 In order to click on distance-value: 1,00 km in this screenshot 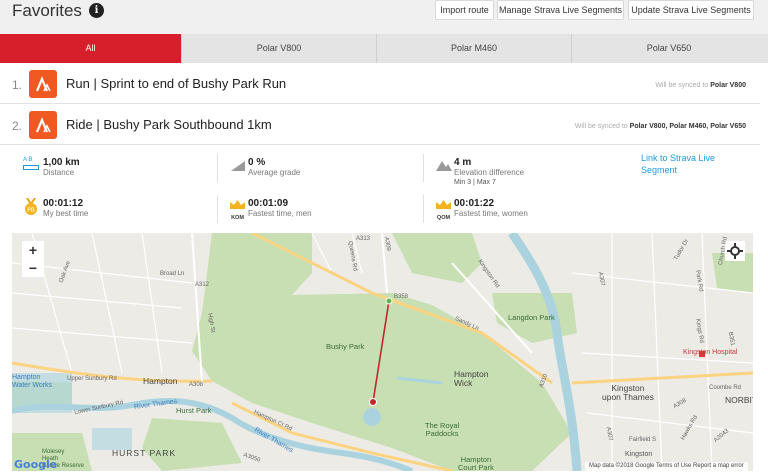, I will do `click(61, 162)`.